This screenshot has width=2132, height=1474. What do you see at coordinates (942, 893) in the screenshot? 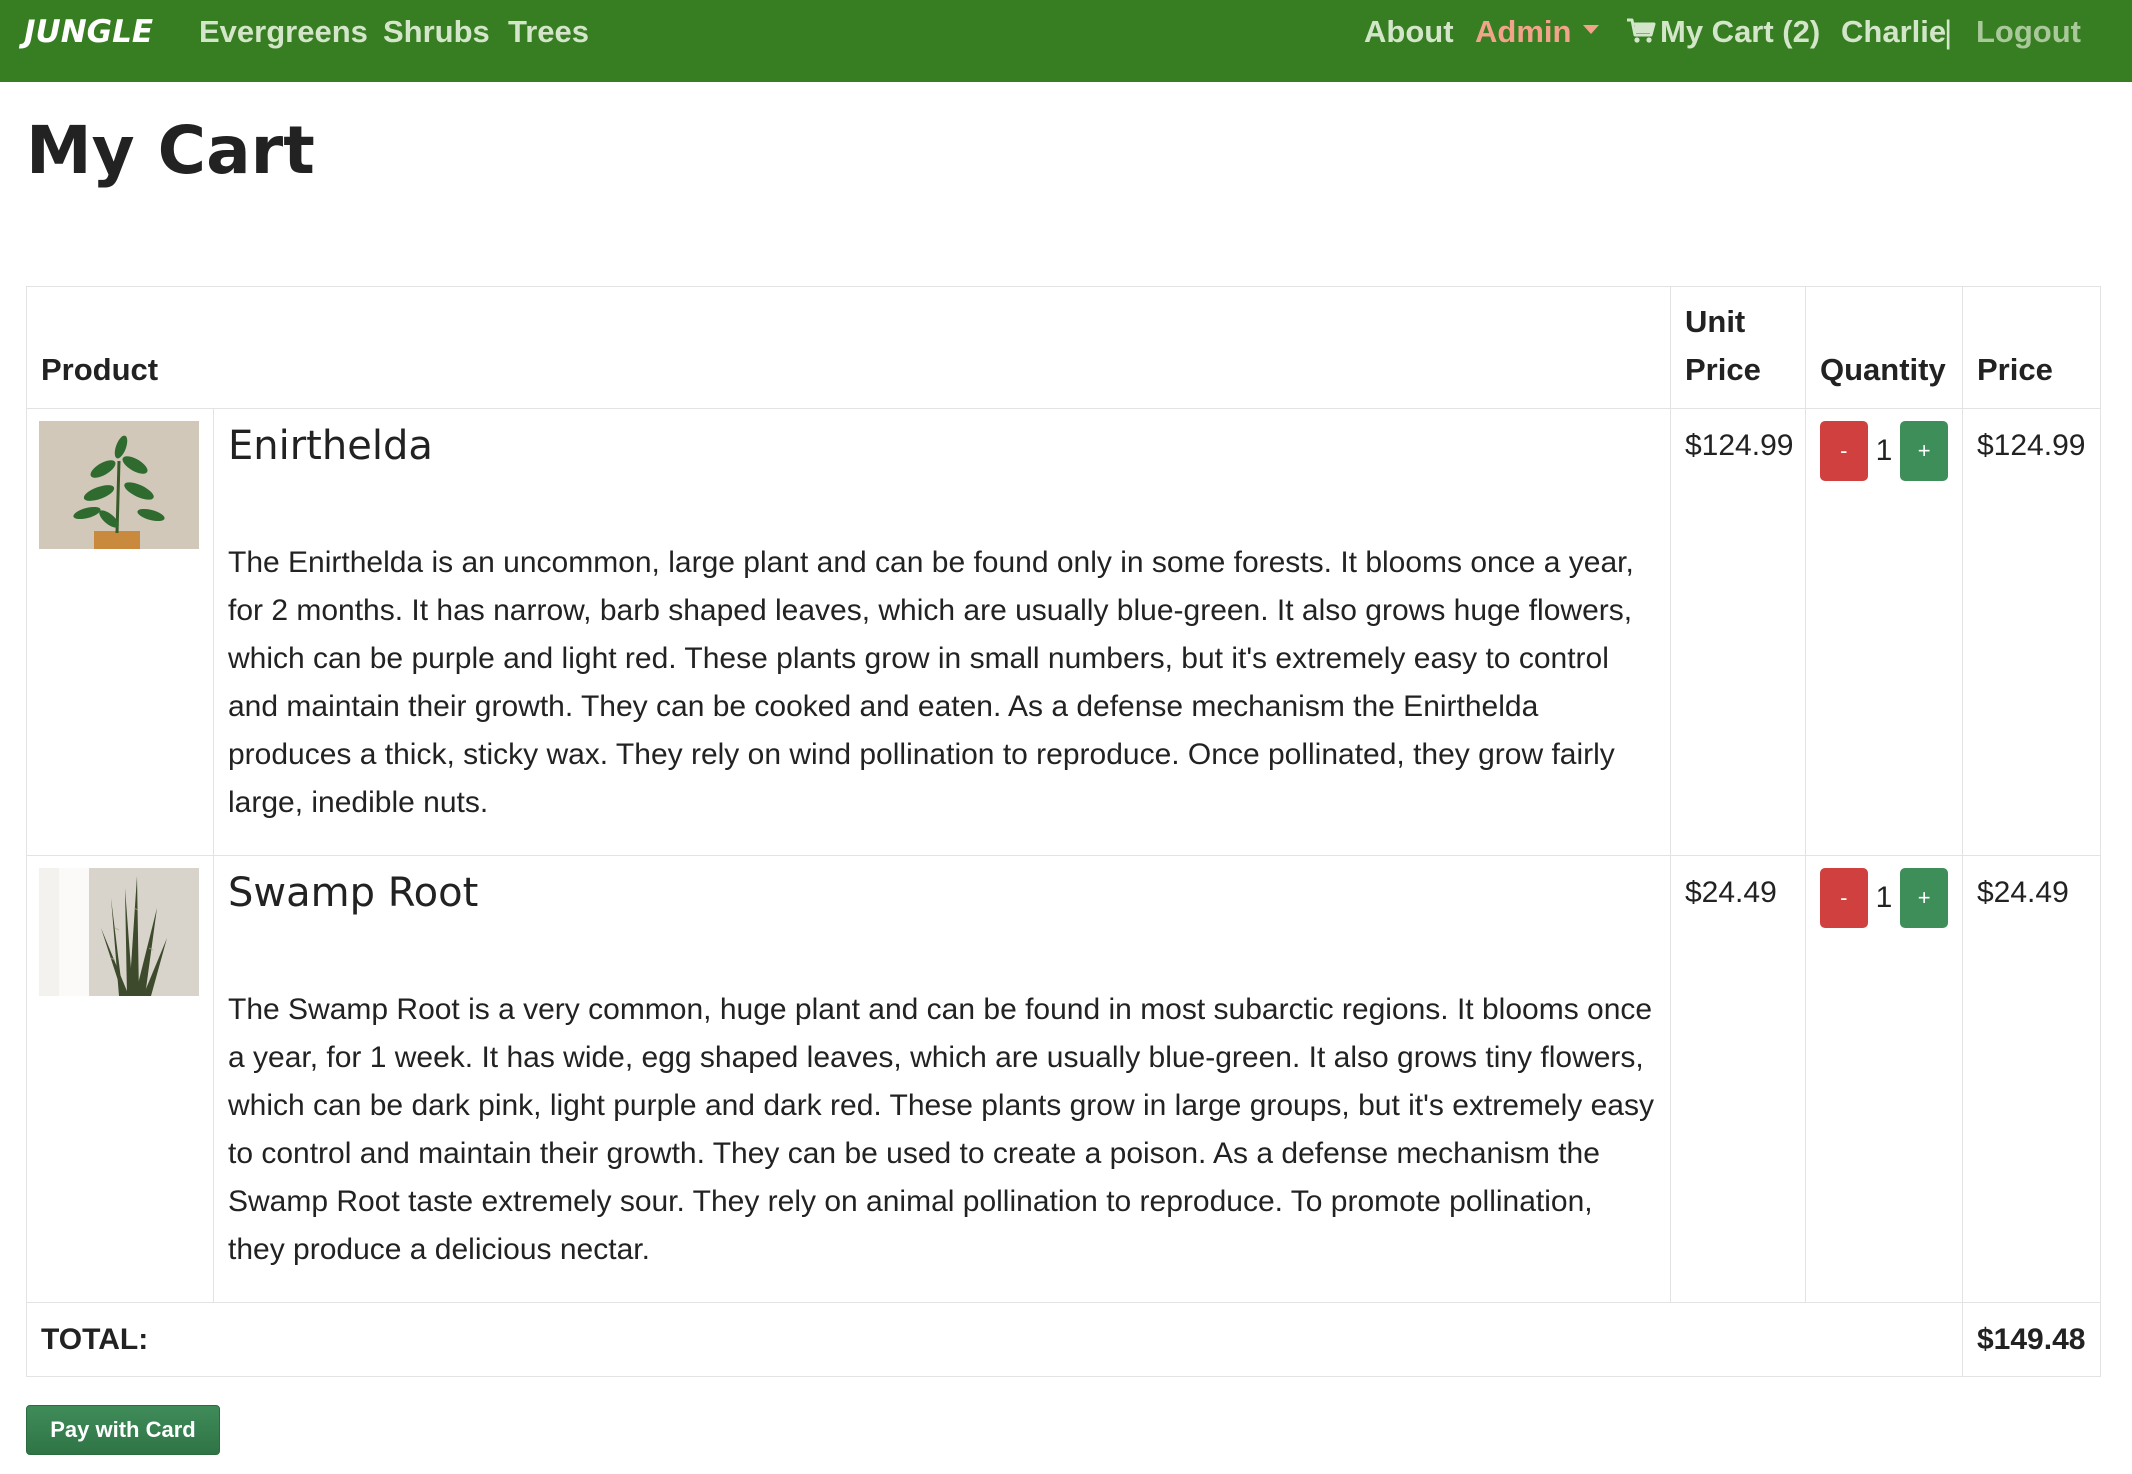
I see `product-name: Swamp Root` at bounding box center [942, 893].